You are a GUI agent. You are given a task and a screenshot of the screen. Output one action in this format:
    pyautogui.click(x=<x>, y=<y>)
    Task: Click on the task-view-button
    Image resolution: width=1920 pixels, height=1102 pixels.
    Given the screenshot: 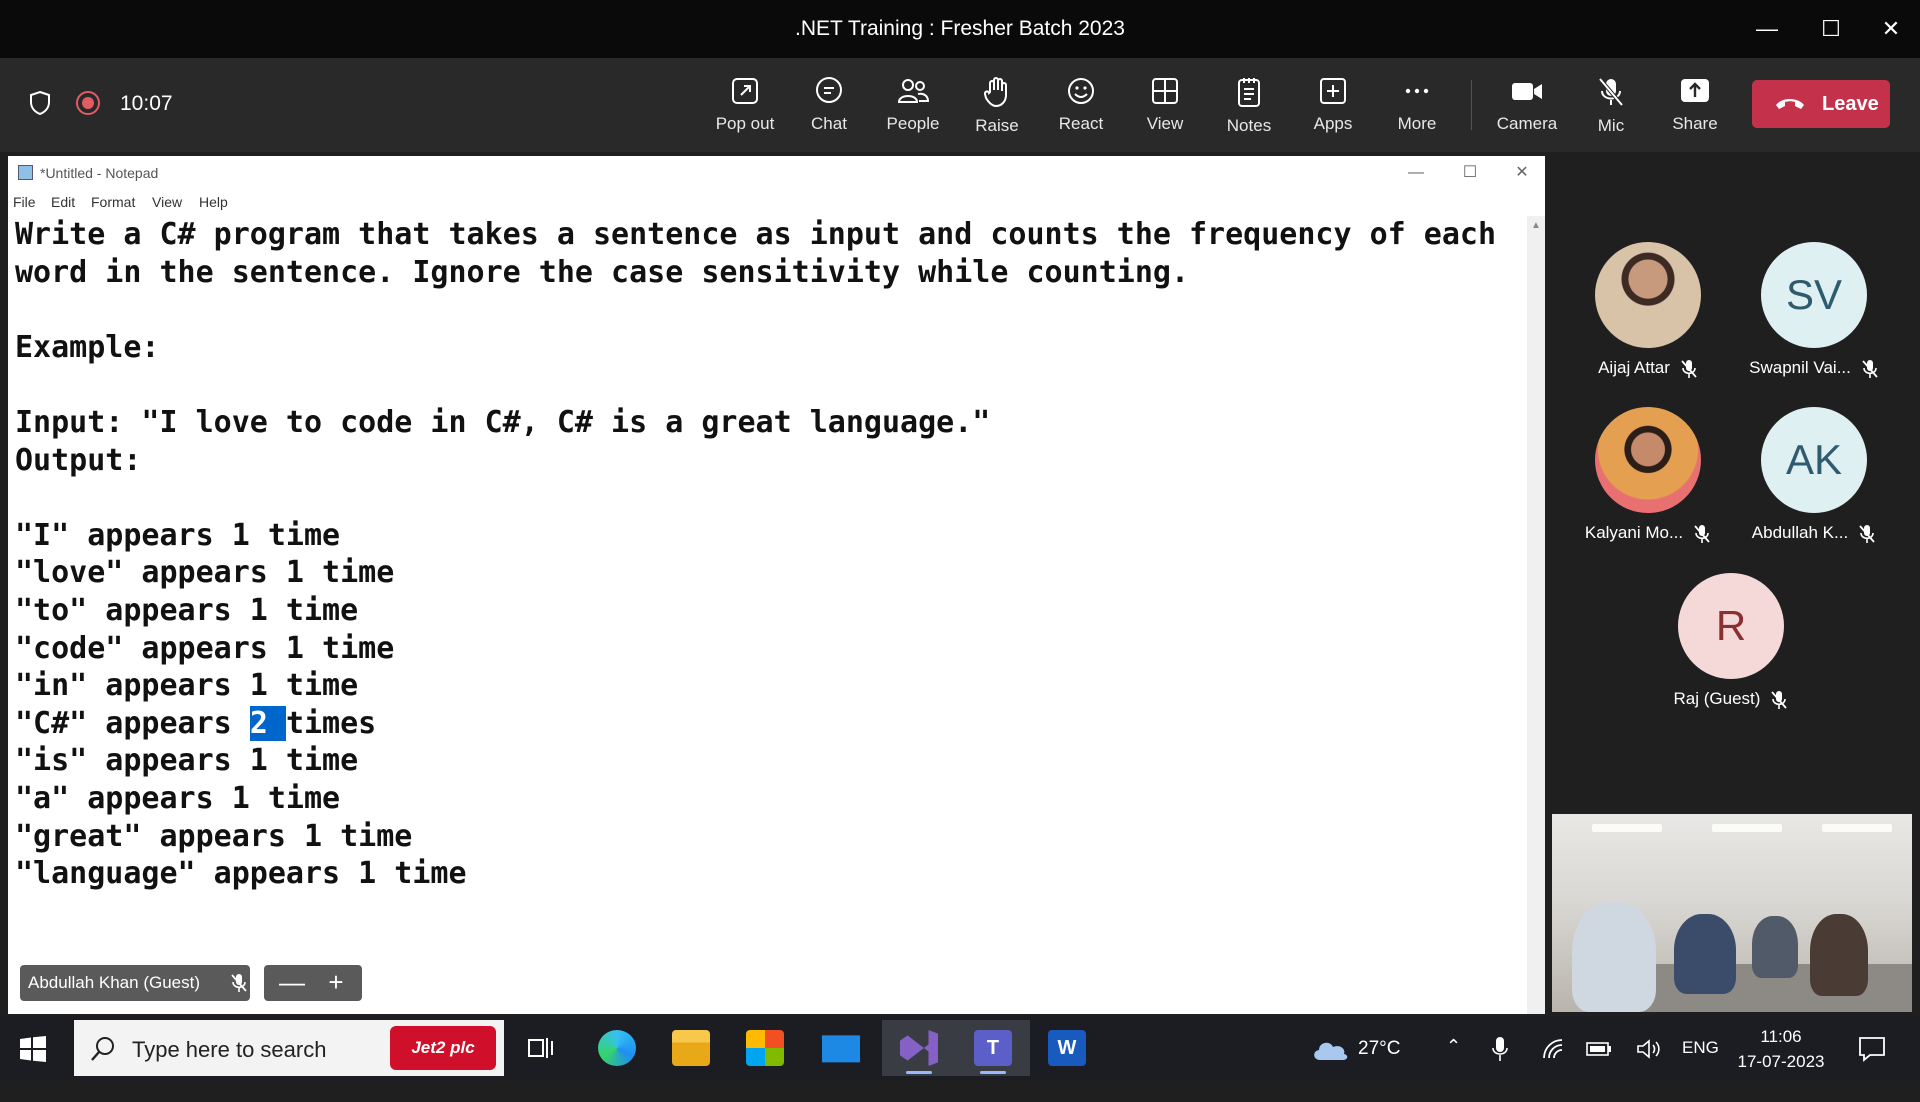 What is the action you would take?
    pyautogui.click(x=541, y=1048)
    